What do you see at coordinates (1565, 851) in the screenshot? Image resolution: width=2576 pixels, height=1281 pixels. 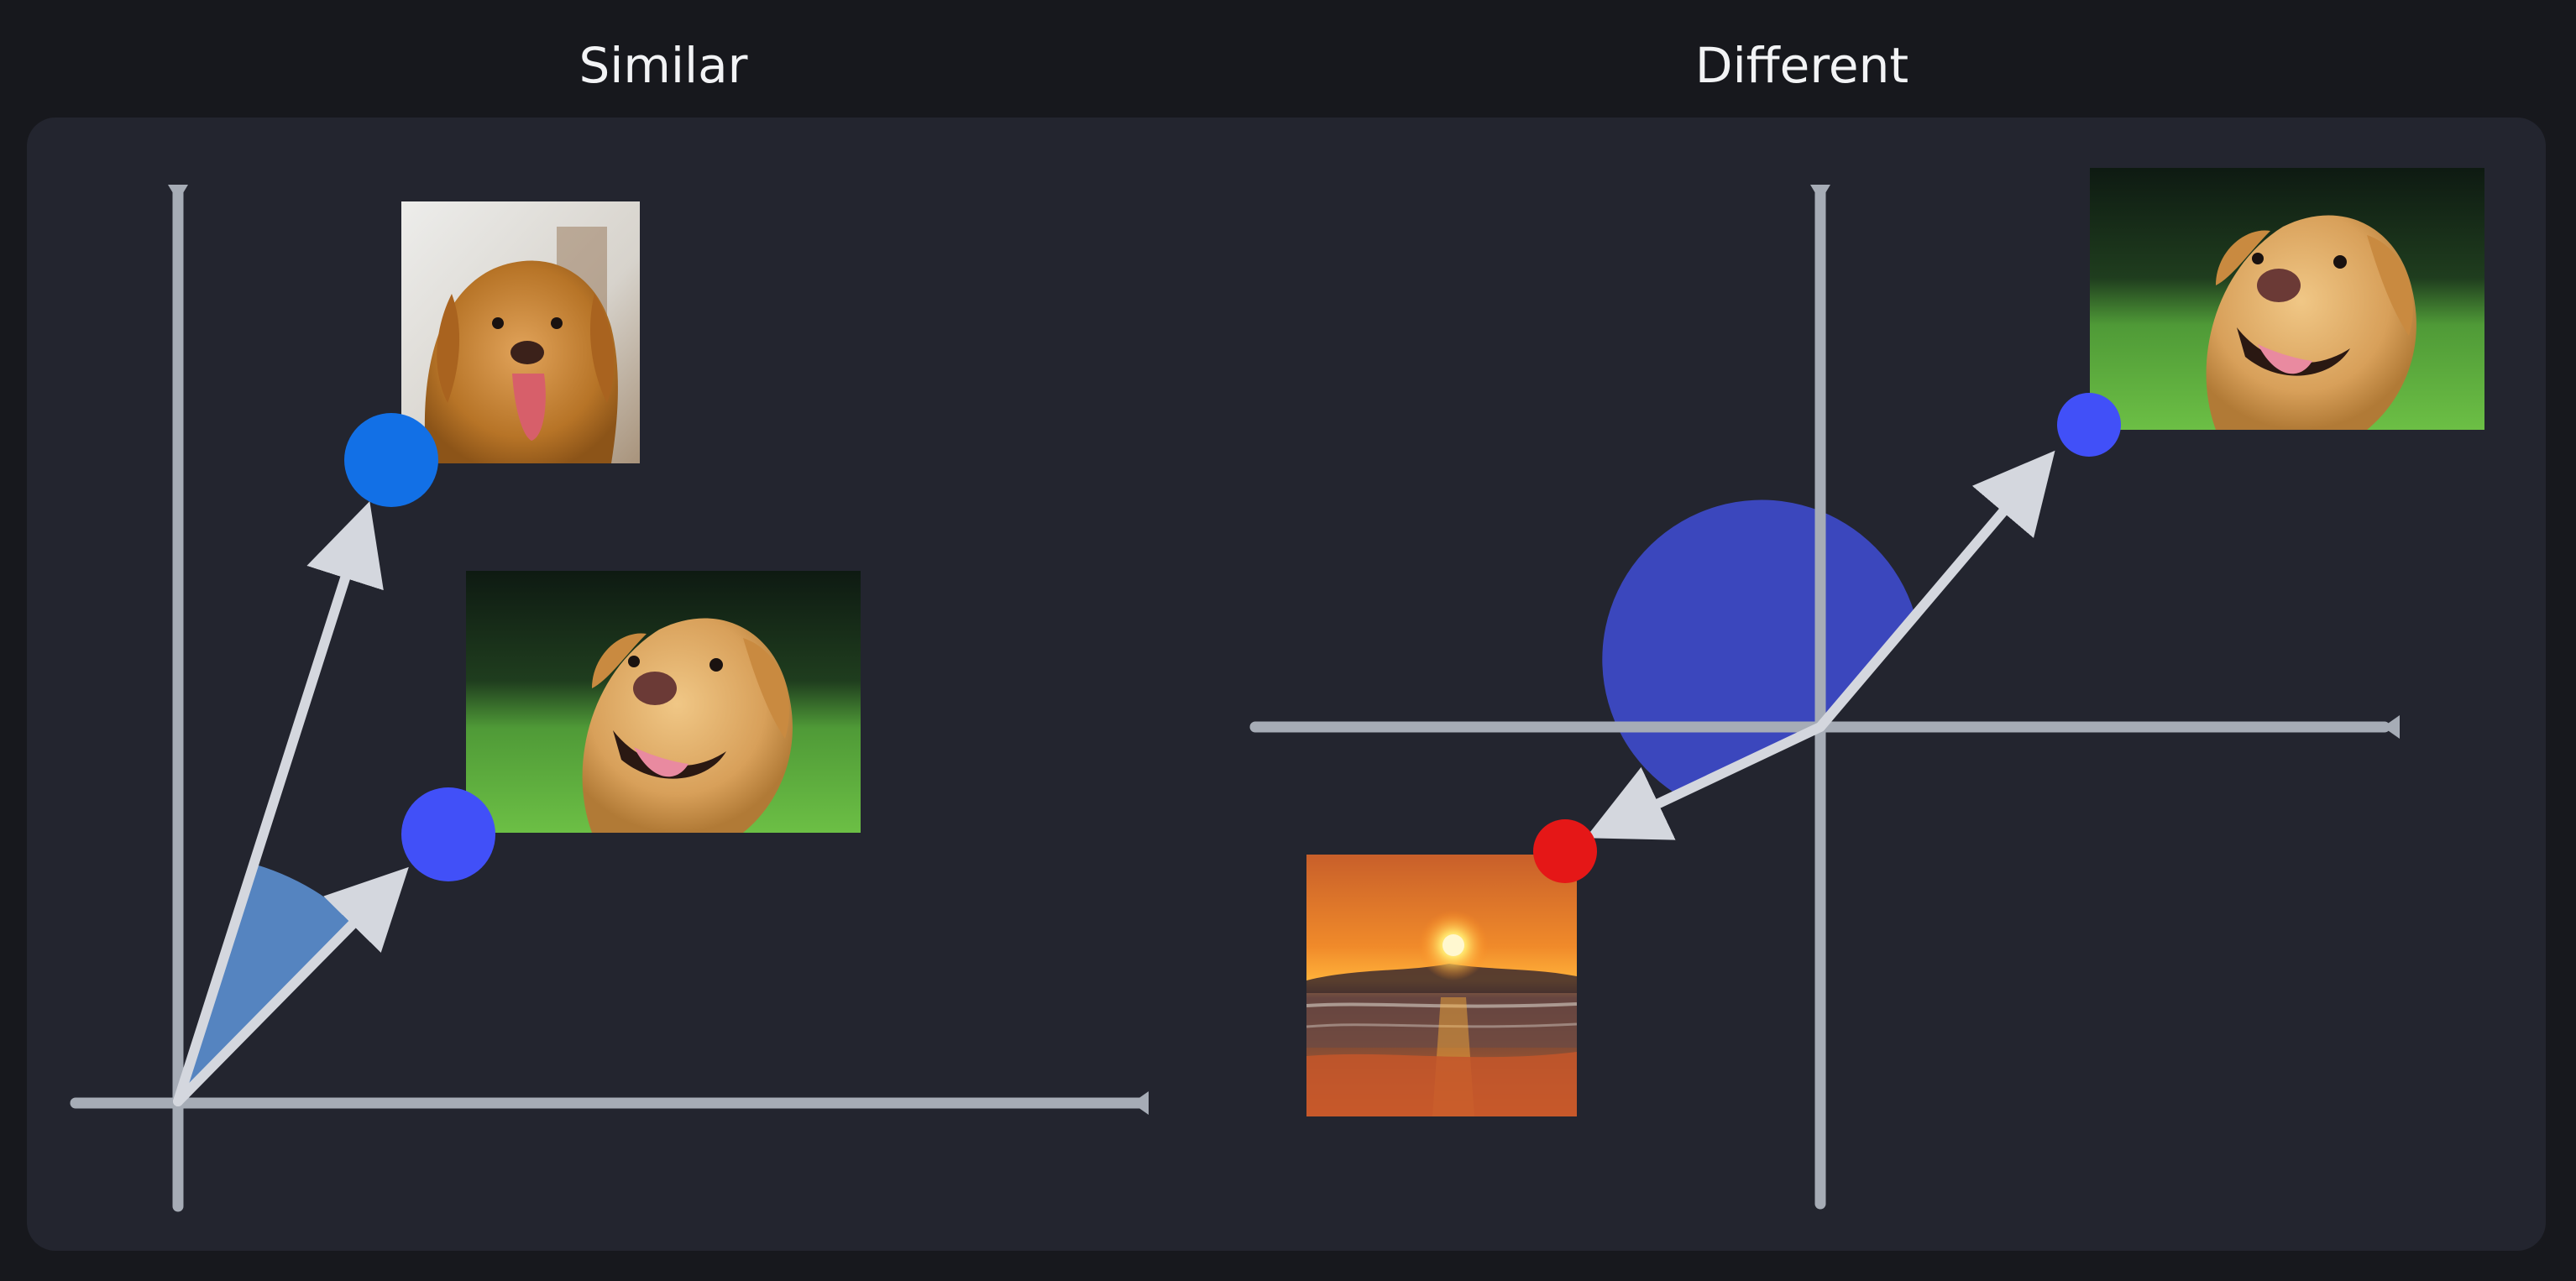 I see `different-point-sunset` at bounding box center [1565, 851].